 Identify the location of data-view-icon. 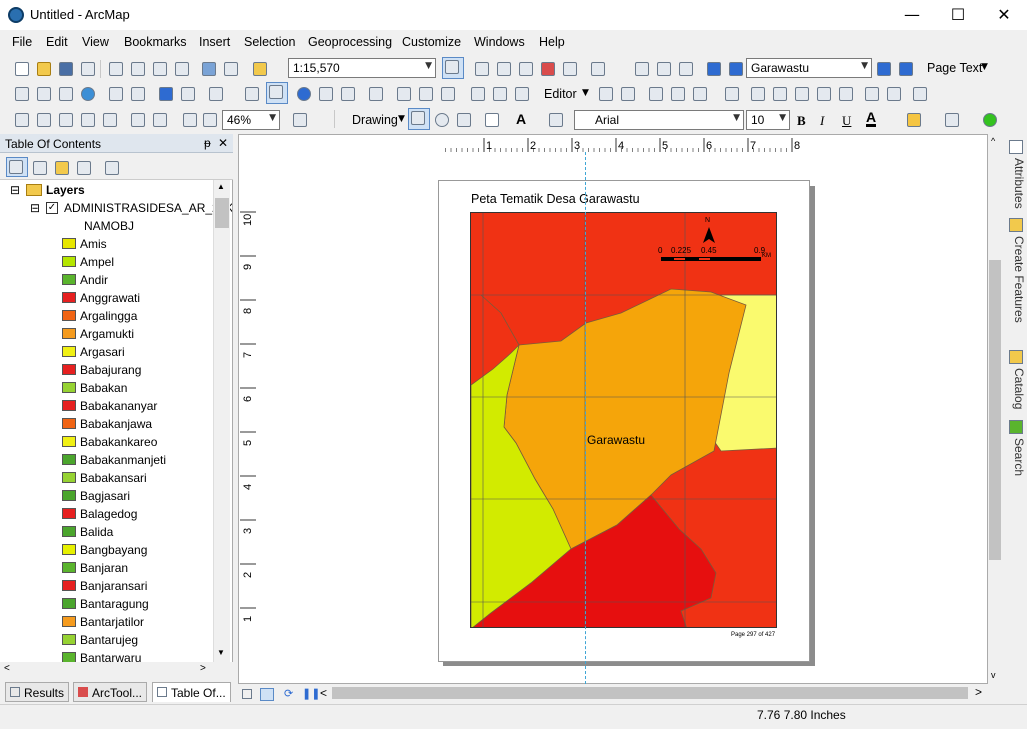
(247, 694).